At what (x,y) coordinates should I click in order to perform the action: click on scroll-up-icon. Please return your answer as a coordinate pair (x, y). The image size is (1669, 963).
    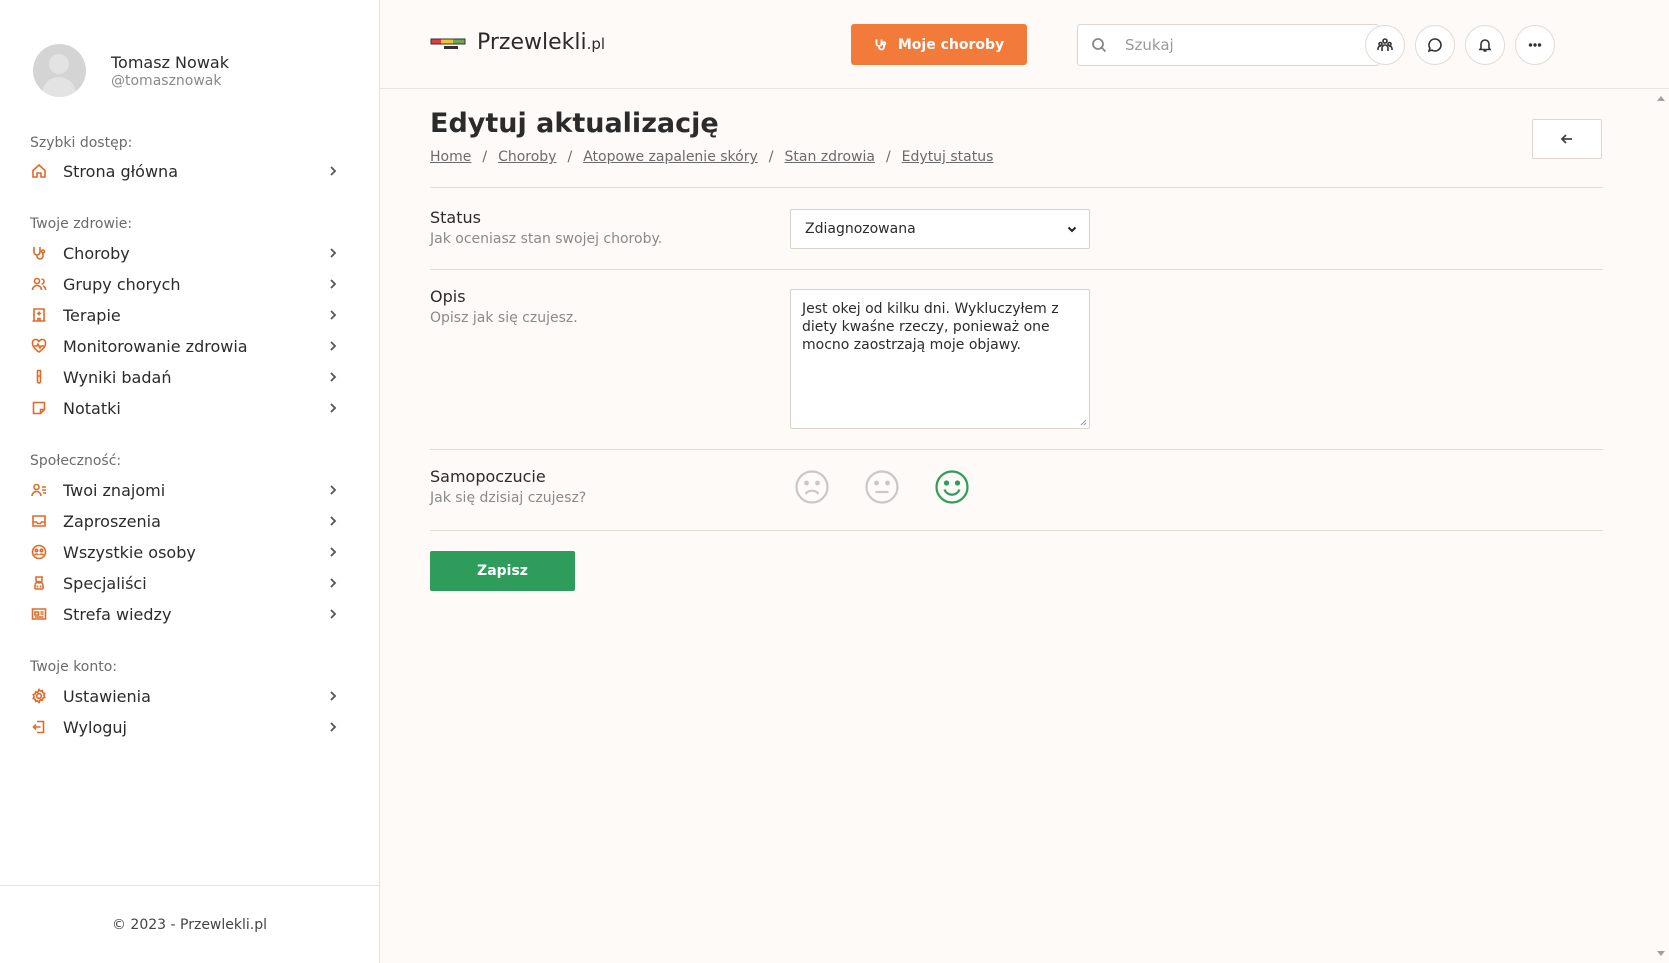
    Looking at the image, I should click on (1661, 98).